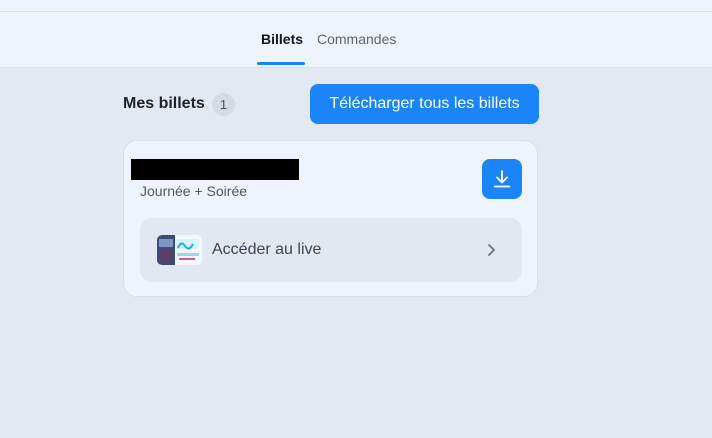 This screenshot has width=712, height=438. I want to click on tab-billets: Billets, so click(282, 39).